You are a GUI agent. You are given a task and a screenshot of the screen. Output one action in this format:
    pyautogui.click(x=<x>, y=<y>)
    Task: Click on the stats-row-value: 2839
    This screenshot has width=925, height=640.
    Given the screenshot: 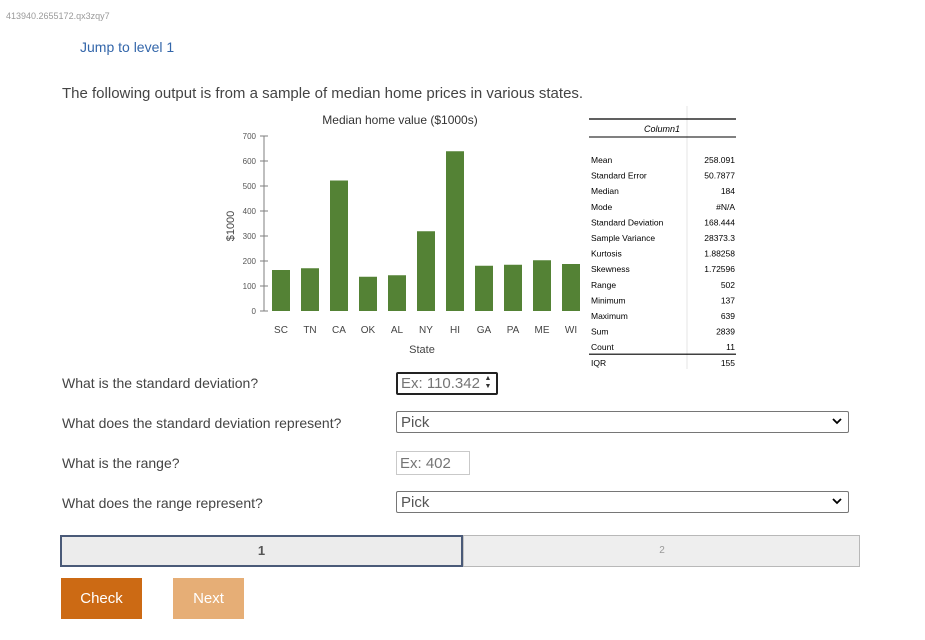 What is the action you would take?
    pyautogui.click(x=725, y=332)
    